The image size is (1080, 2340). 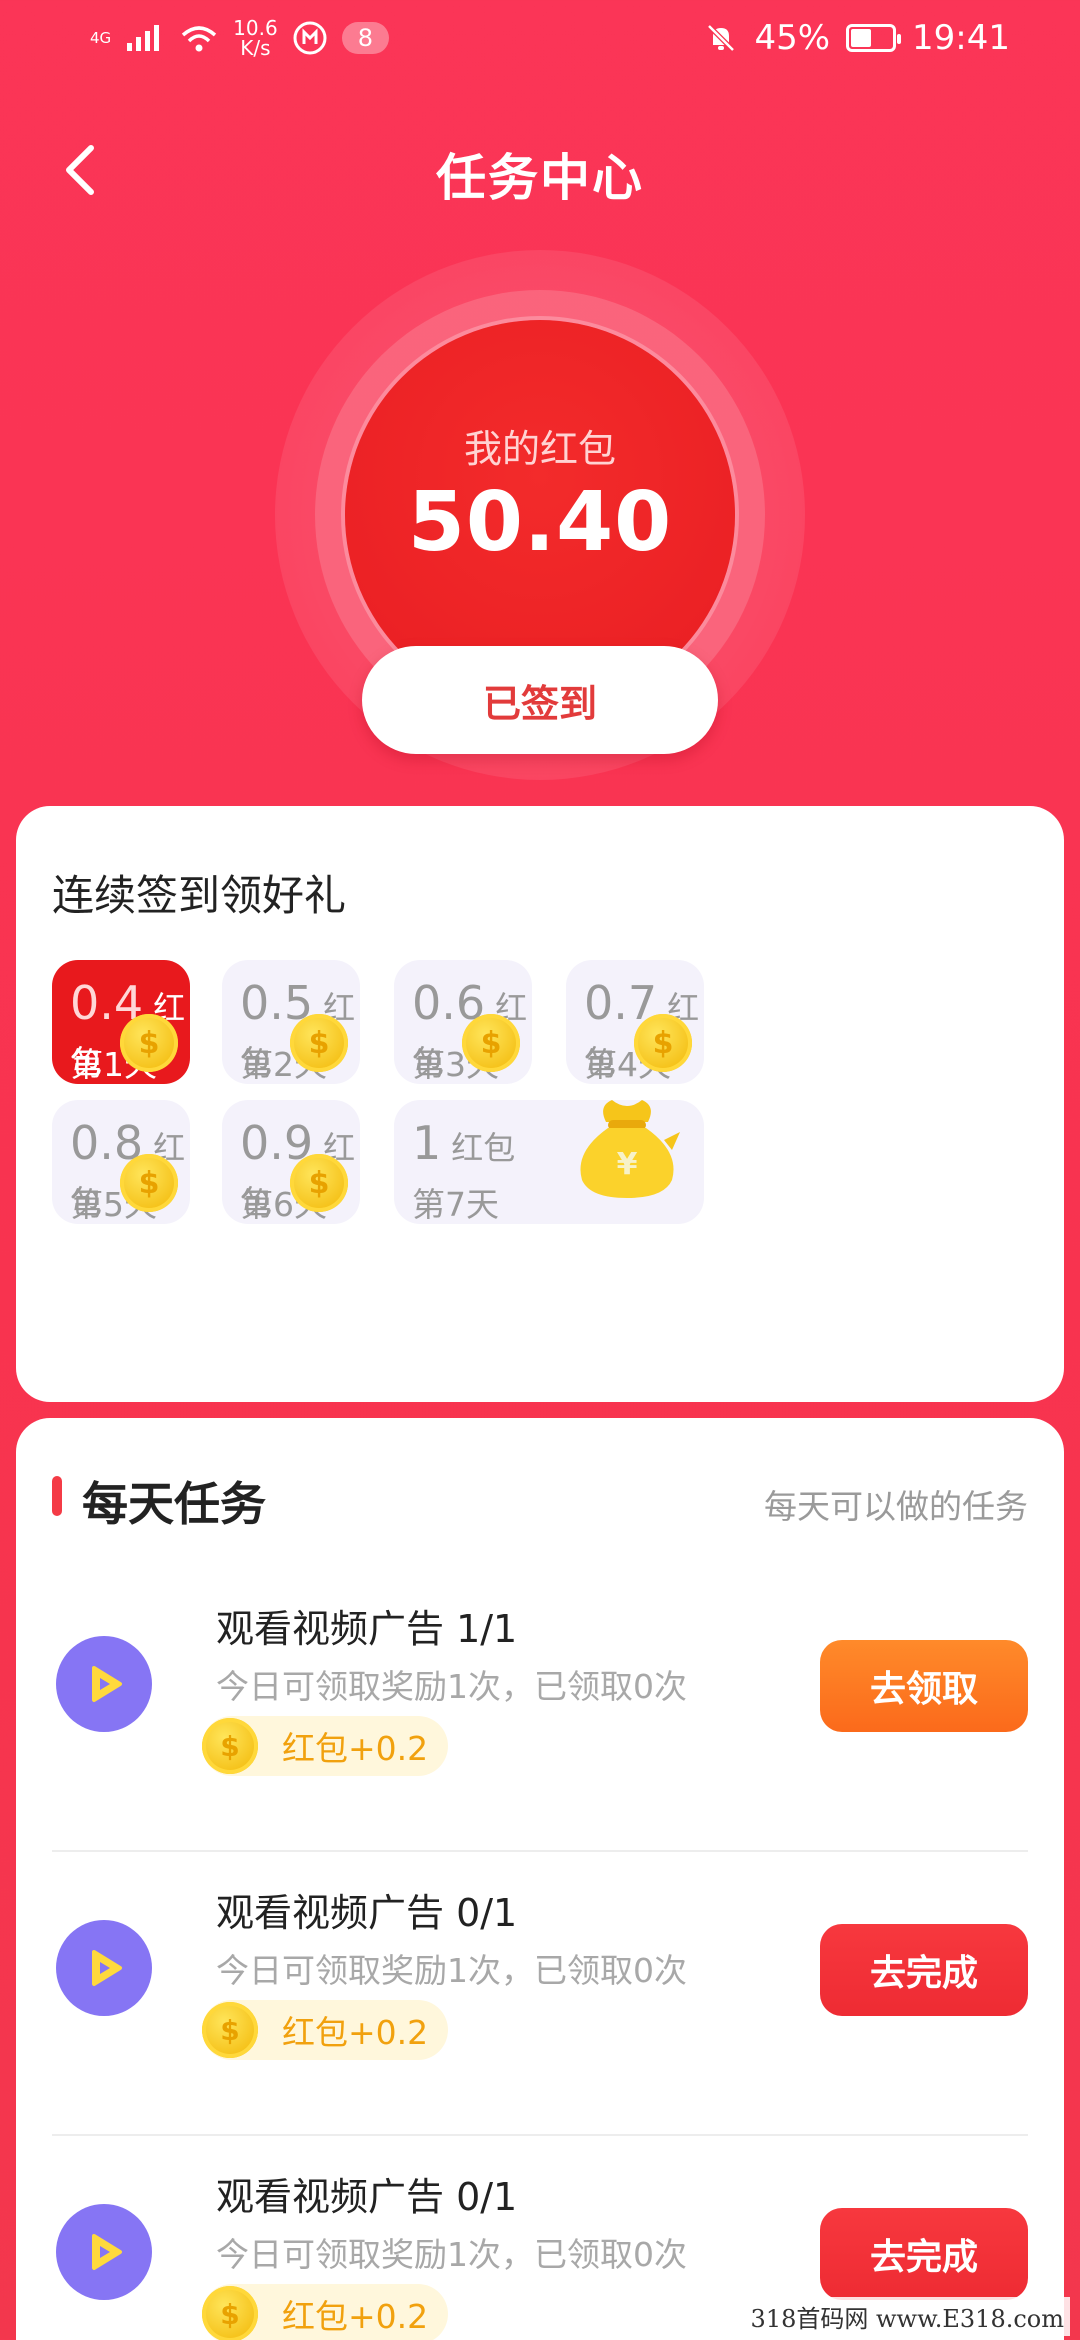 I want to click on checkin-day-6: 0.9 红包 第6天 $, so click(x=291, y=1162).